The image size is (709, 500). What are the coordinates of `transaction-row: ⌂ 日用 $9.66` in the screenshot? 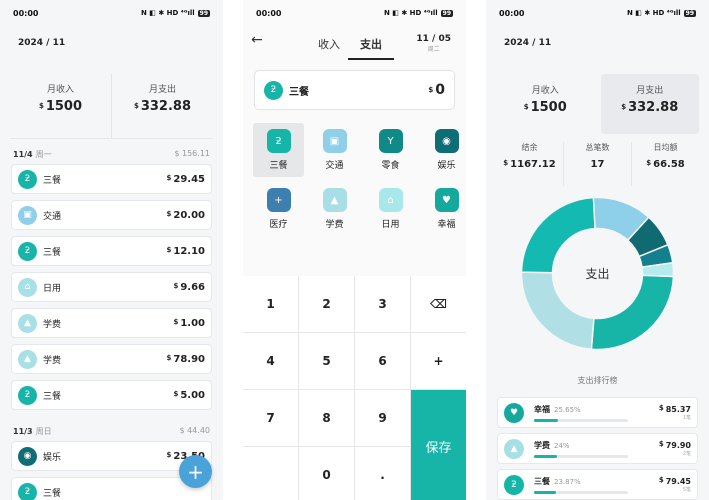 It's located at (111, 287).